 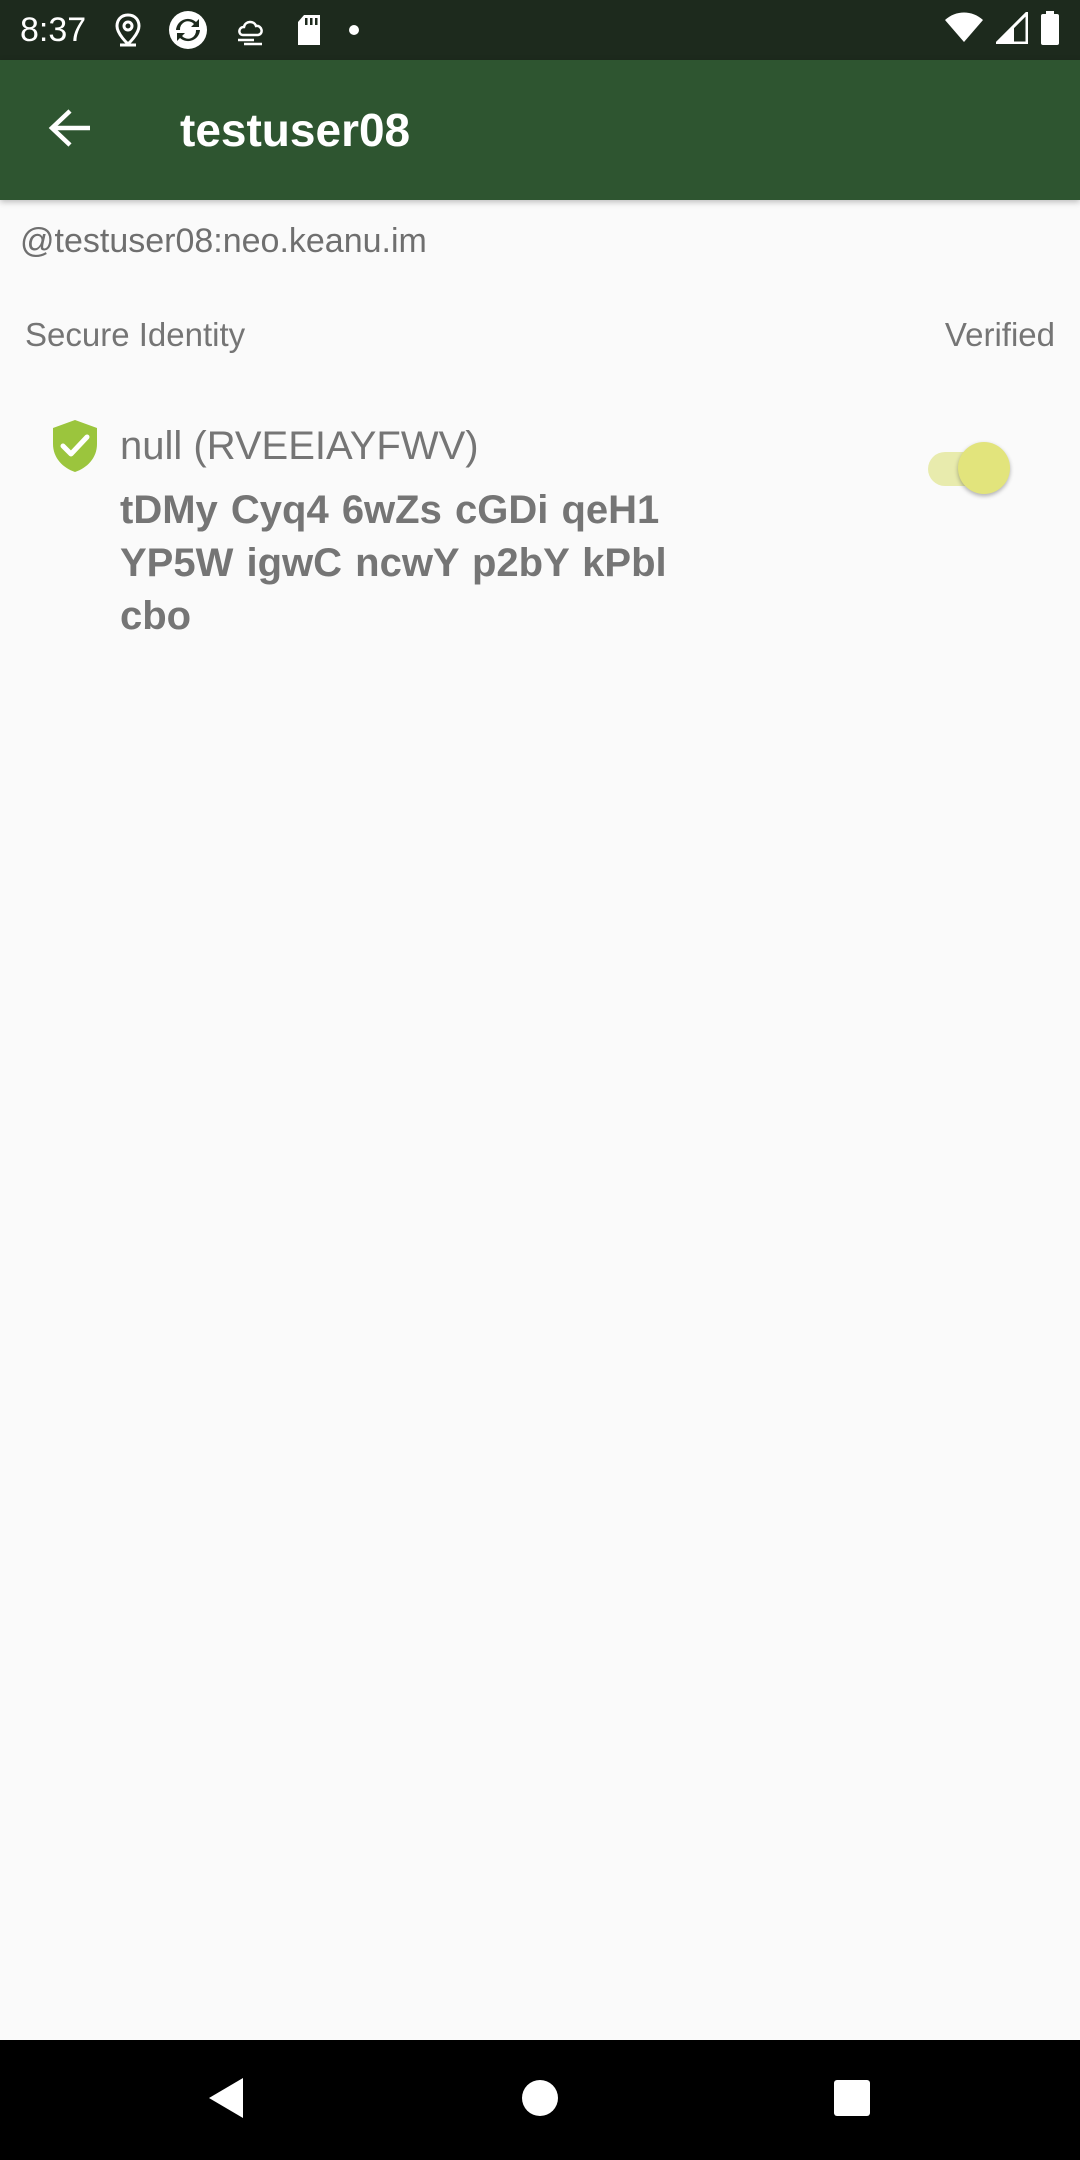 I want to click on notification-dot-icon, so click(x=354, y=30).